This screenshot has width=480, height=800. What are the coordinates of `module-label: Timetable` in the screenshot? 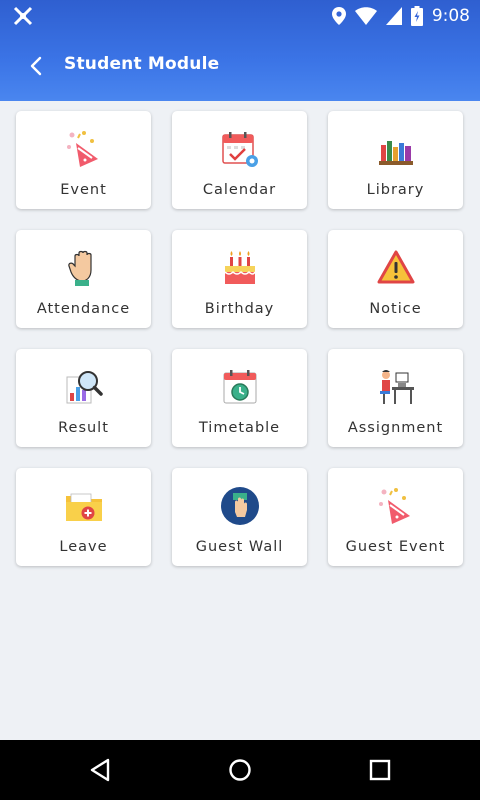 It's located at (239, 428).